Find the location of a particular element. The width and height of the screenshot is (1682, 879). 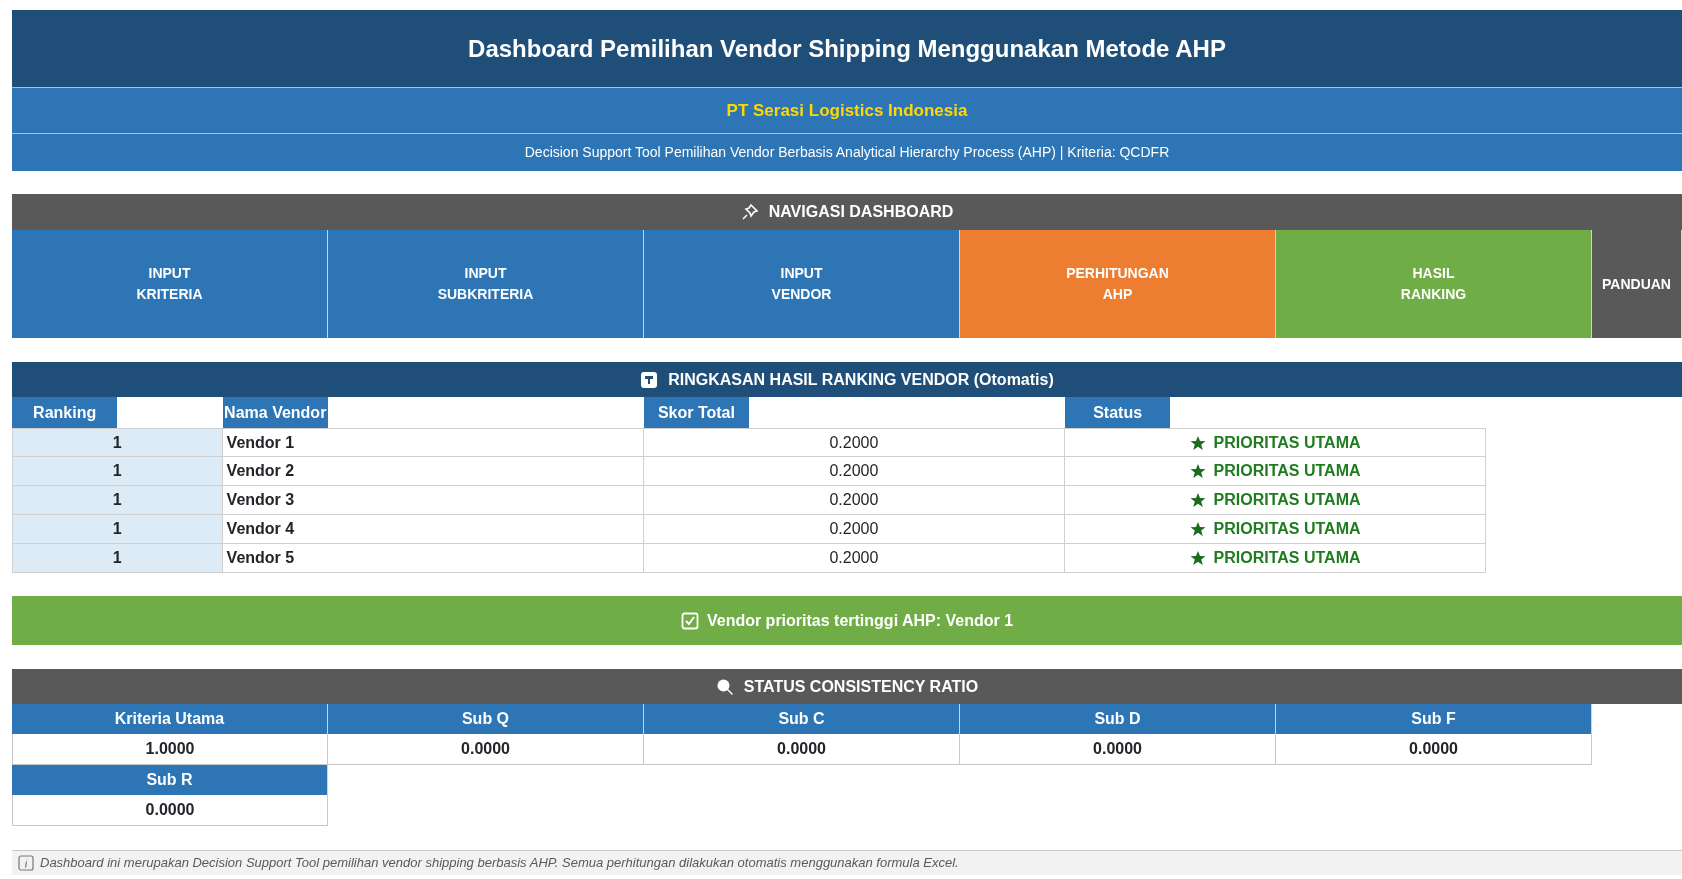

nav-button: PERHITUNGAN AHP is located at coordinates (1118, 284).